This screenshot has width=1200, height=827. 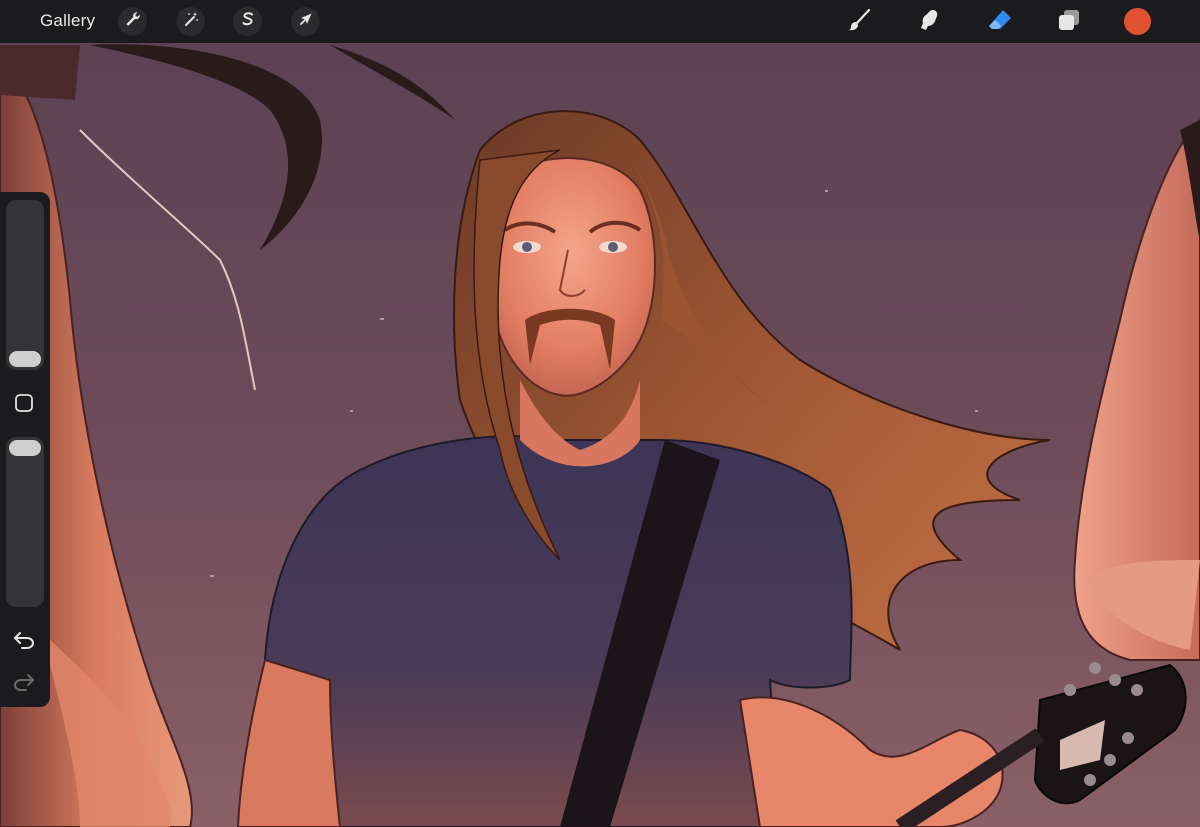 I want to click on square-icon, so click(x=24, y=405).